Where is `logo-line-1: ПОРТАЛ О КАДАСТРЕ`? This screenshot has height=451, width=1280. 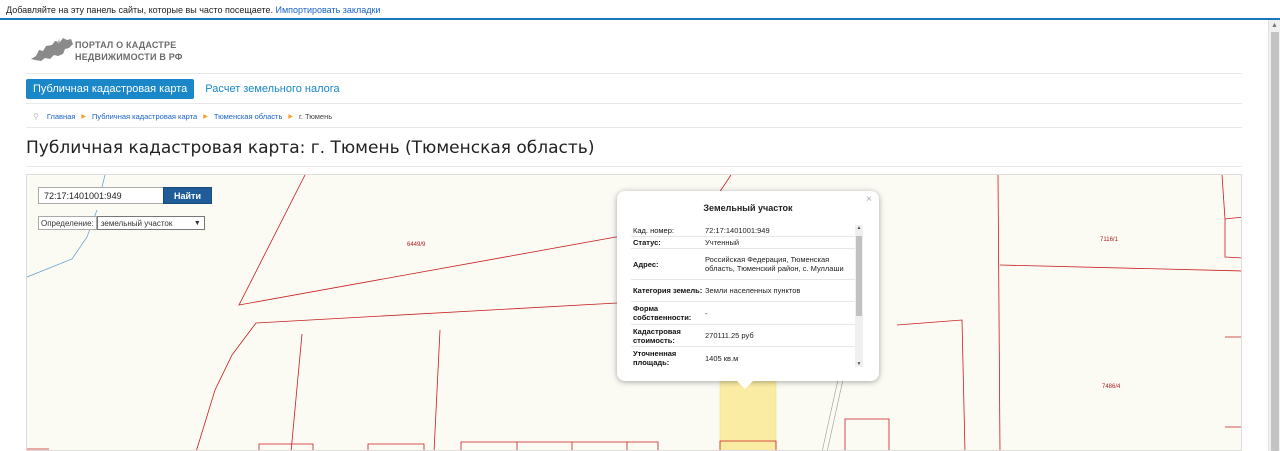
logo-line-1: ПОРТАЛ О КАДАСТРЕ is located at coordinates (126, 45).